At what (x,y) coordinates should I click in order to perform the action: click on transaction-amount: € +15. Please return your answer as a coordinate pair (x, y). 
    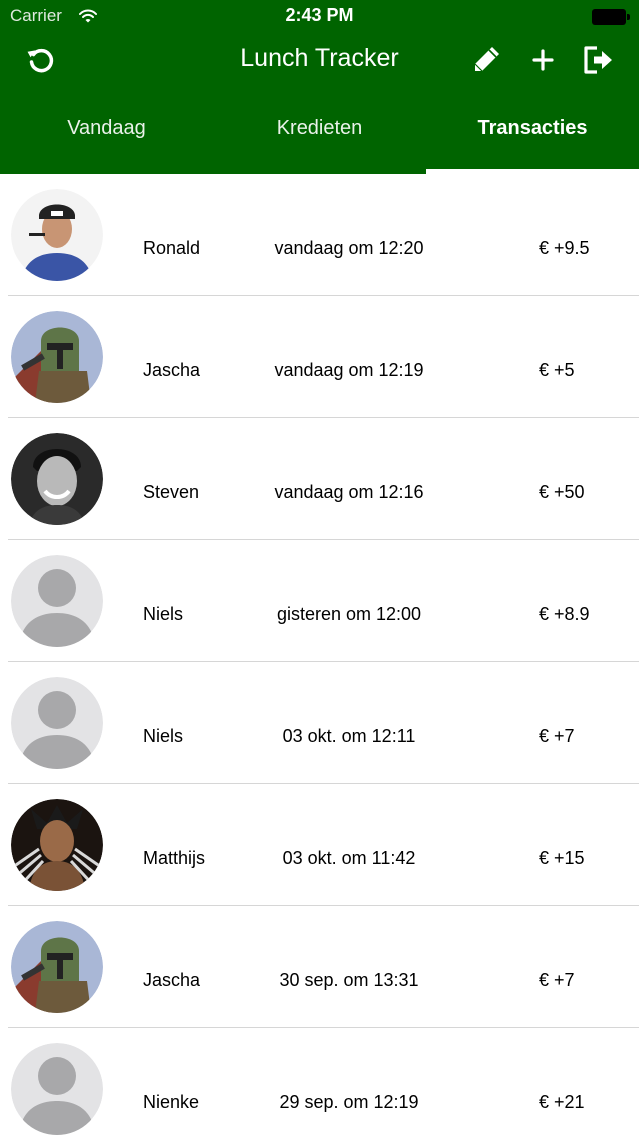
    Looking at the image, I should click on (562, 858).